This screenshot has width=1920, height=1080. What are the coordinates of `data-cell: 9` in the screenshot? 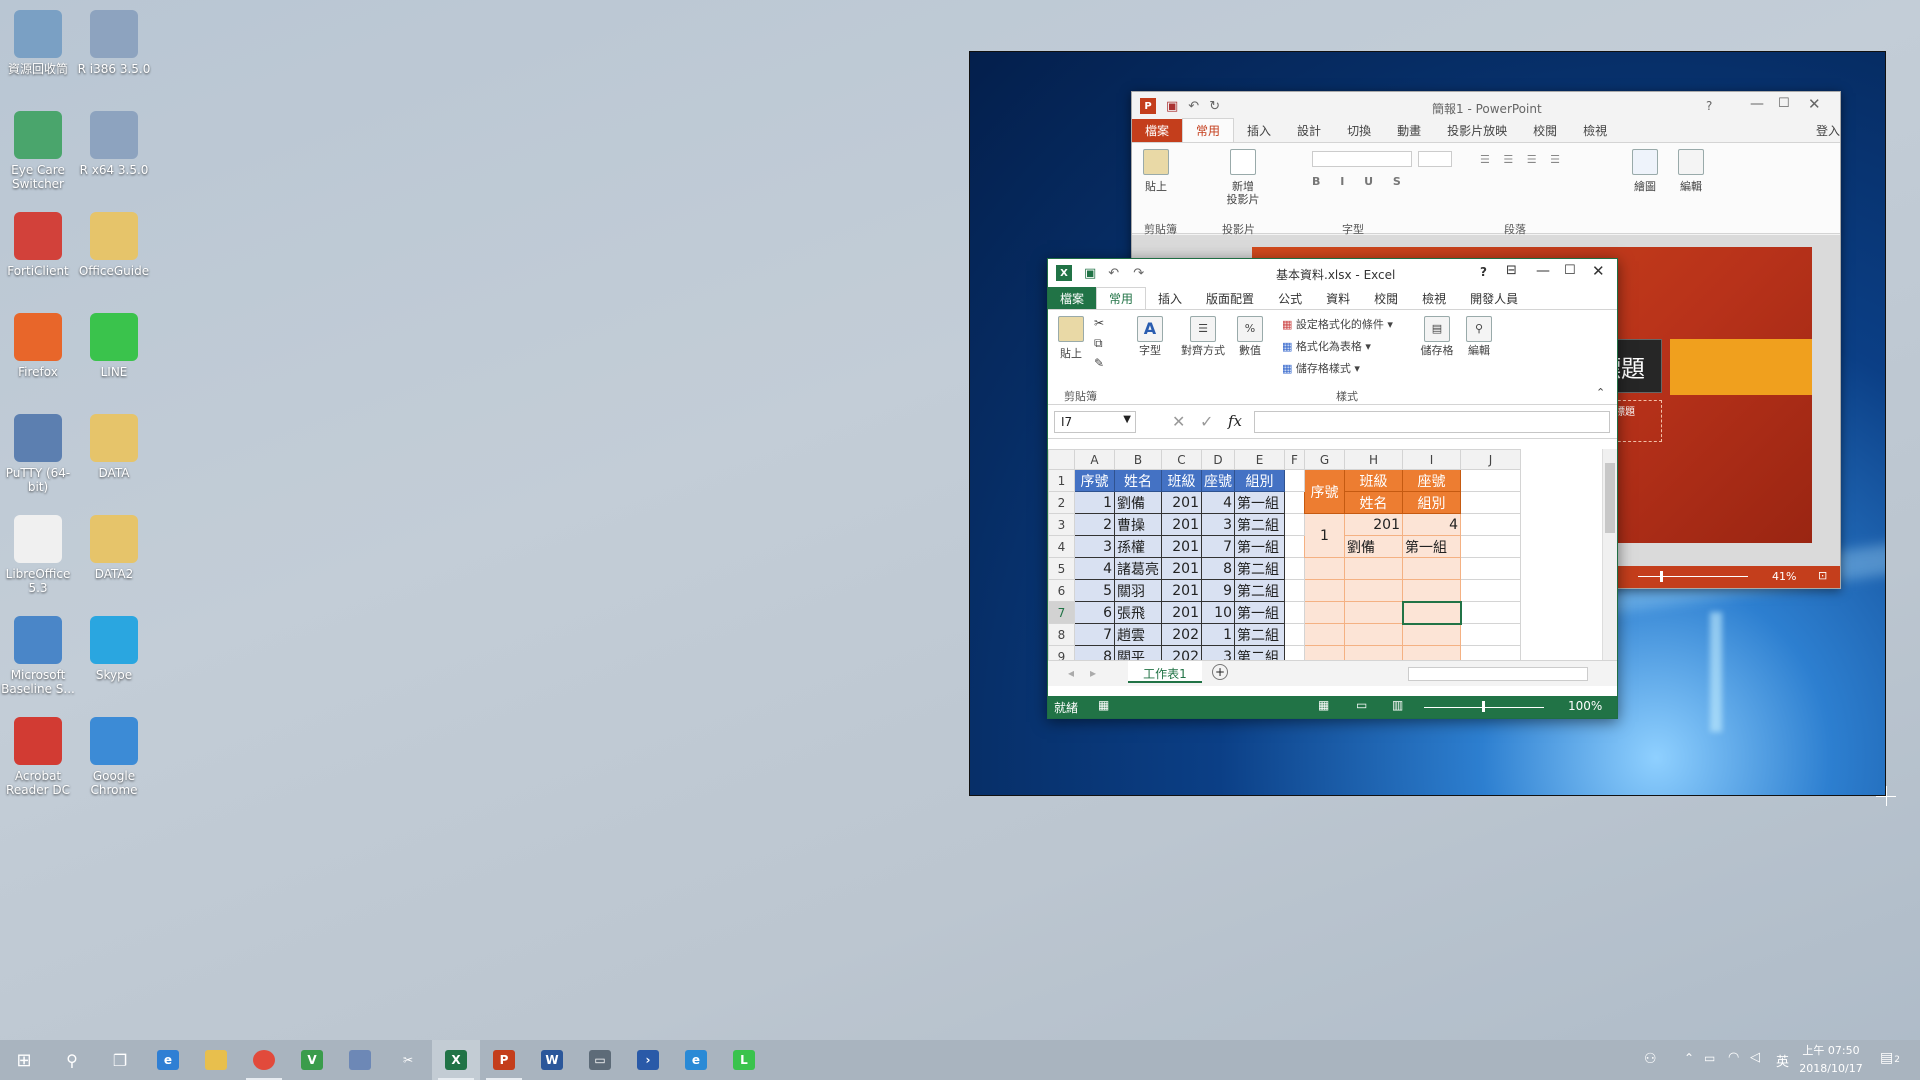 It's located at (1218, 590).